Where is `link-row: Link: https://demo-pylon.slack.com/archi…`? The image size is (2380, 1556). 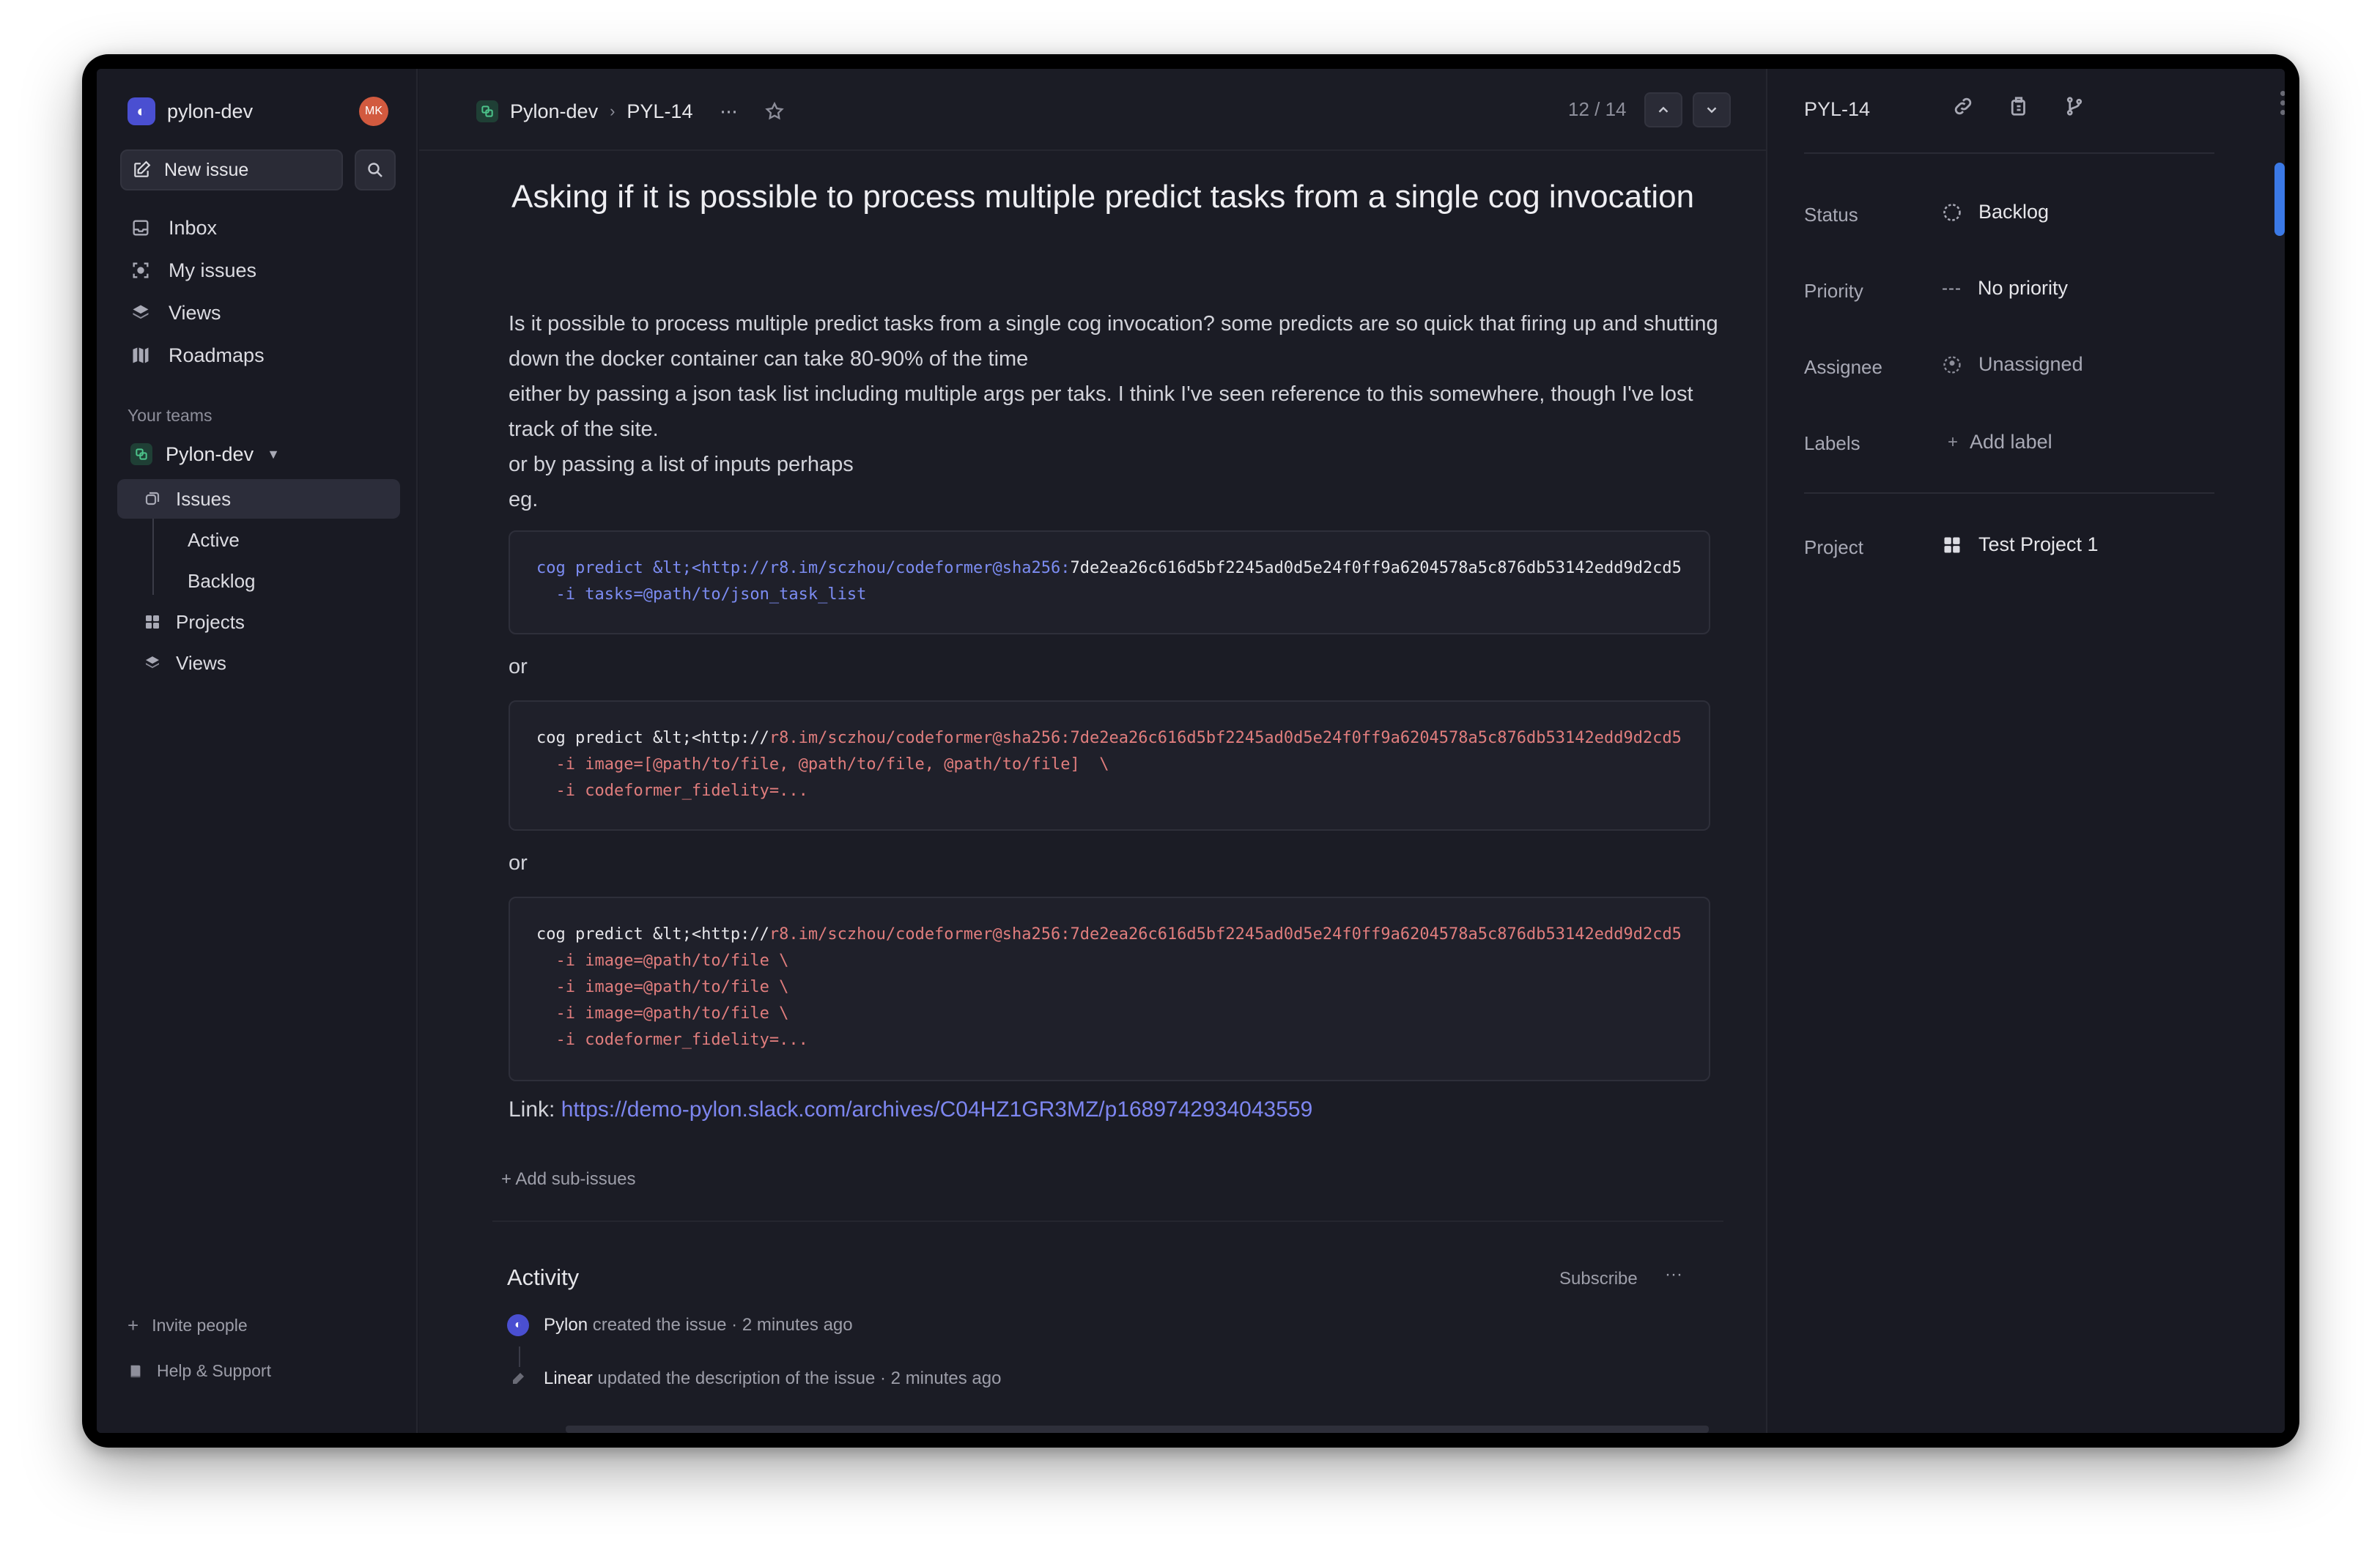 link-row: Link: https://demo-pylon.slack.com/archi… is located at coordinates (910, 1109).